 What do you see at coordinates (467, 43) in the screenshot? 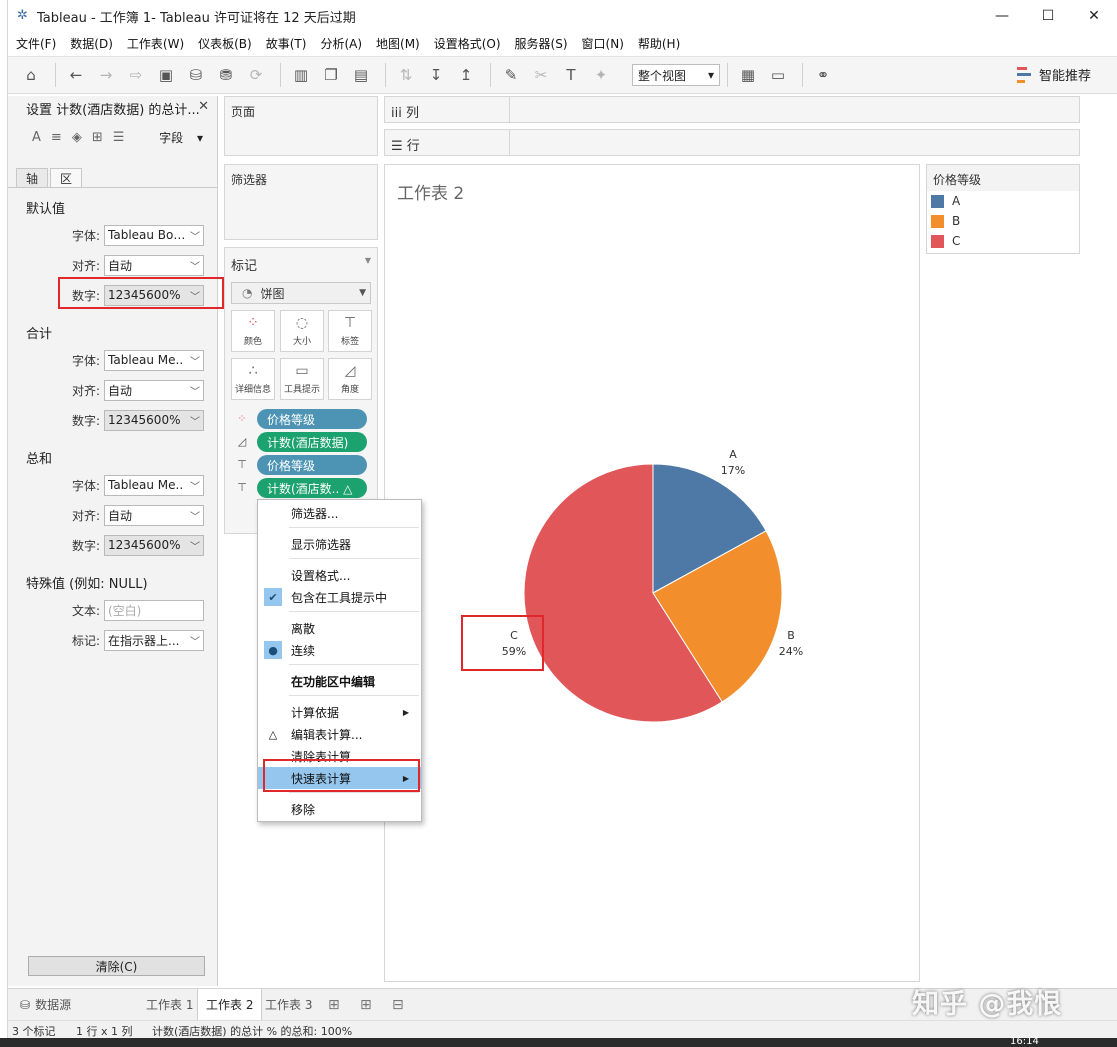
I see `menu-format: 设置格式(O)` at bounding box center [467, 43].